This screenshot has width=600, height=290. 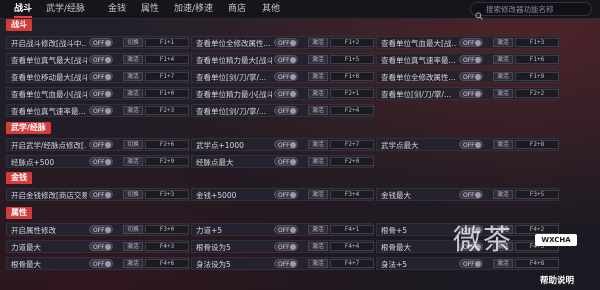 What do you see at coordinates (167, 110) in the screenshot?
I see `hotkey-field: F2+3` at bounding box center [167, 110].